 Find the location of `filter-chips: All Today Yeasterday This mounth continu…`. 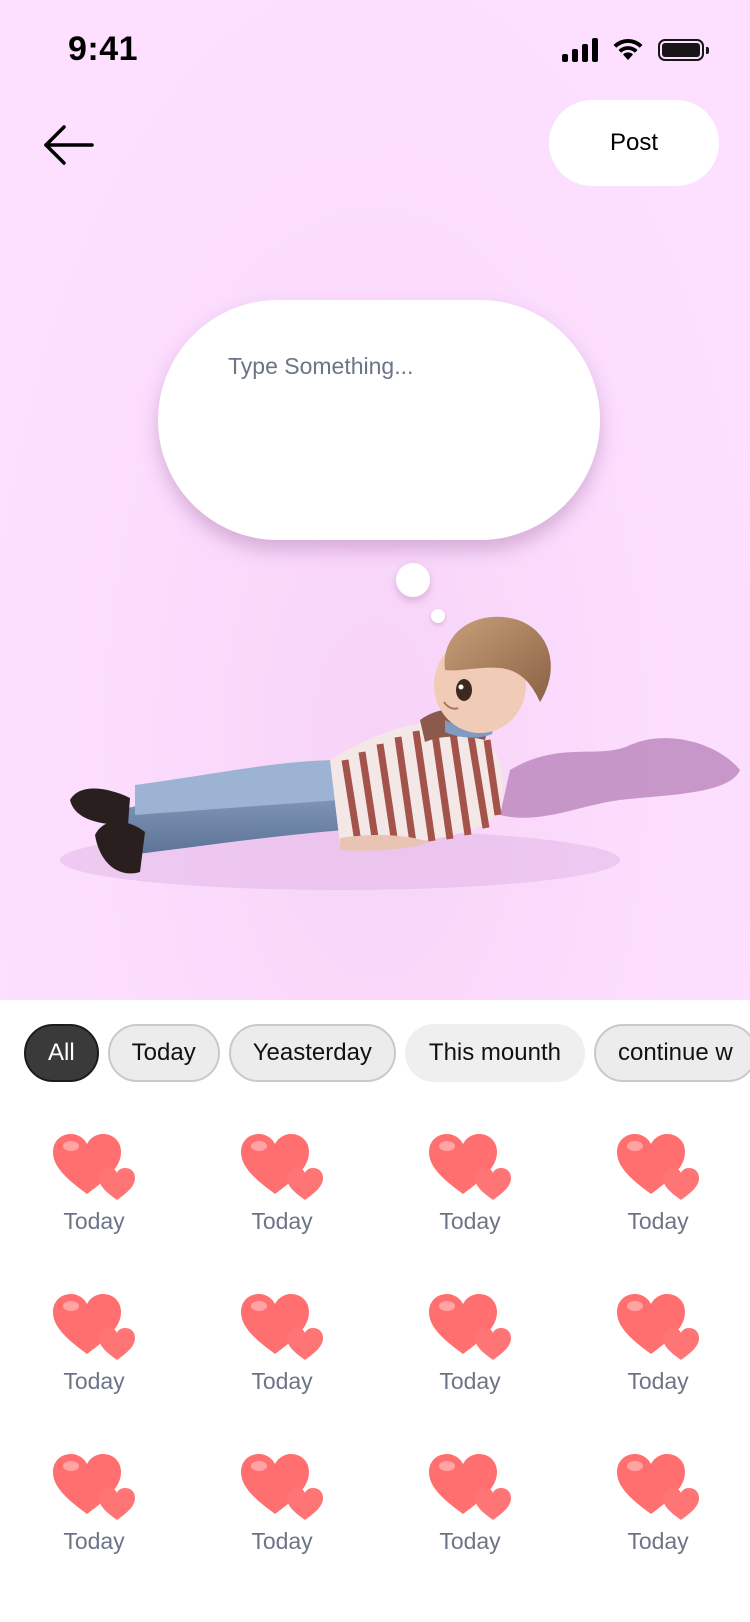

filter-chips: All Today Yeasterday This mounth continu… is located at coordinates (387, 1055).